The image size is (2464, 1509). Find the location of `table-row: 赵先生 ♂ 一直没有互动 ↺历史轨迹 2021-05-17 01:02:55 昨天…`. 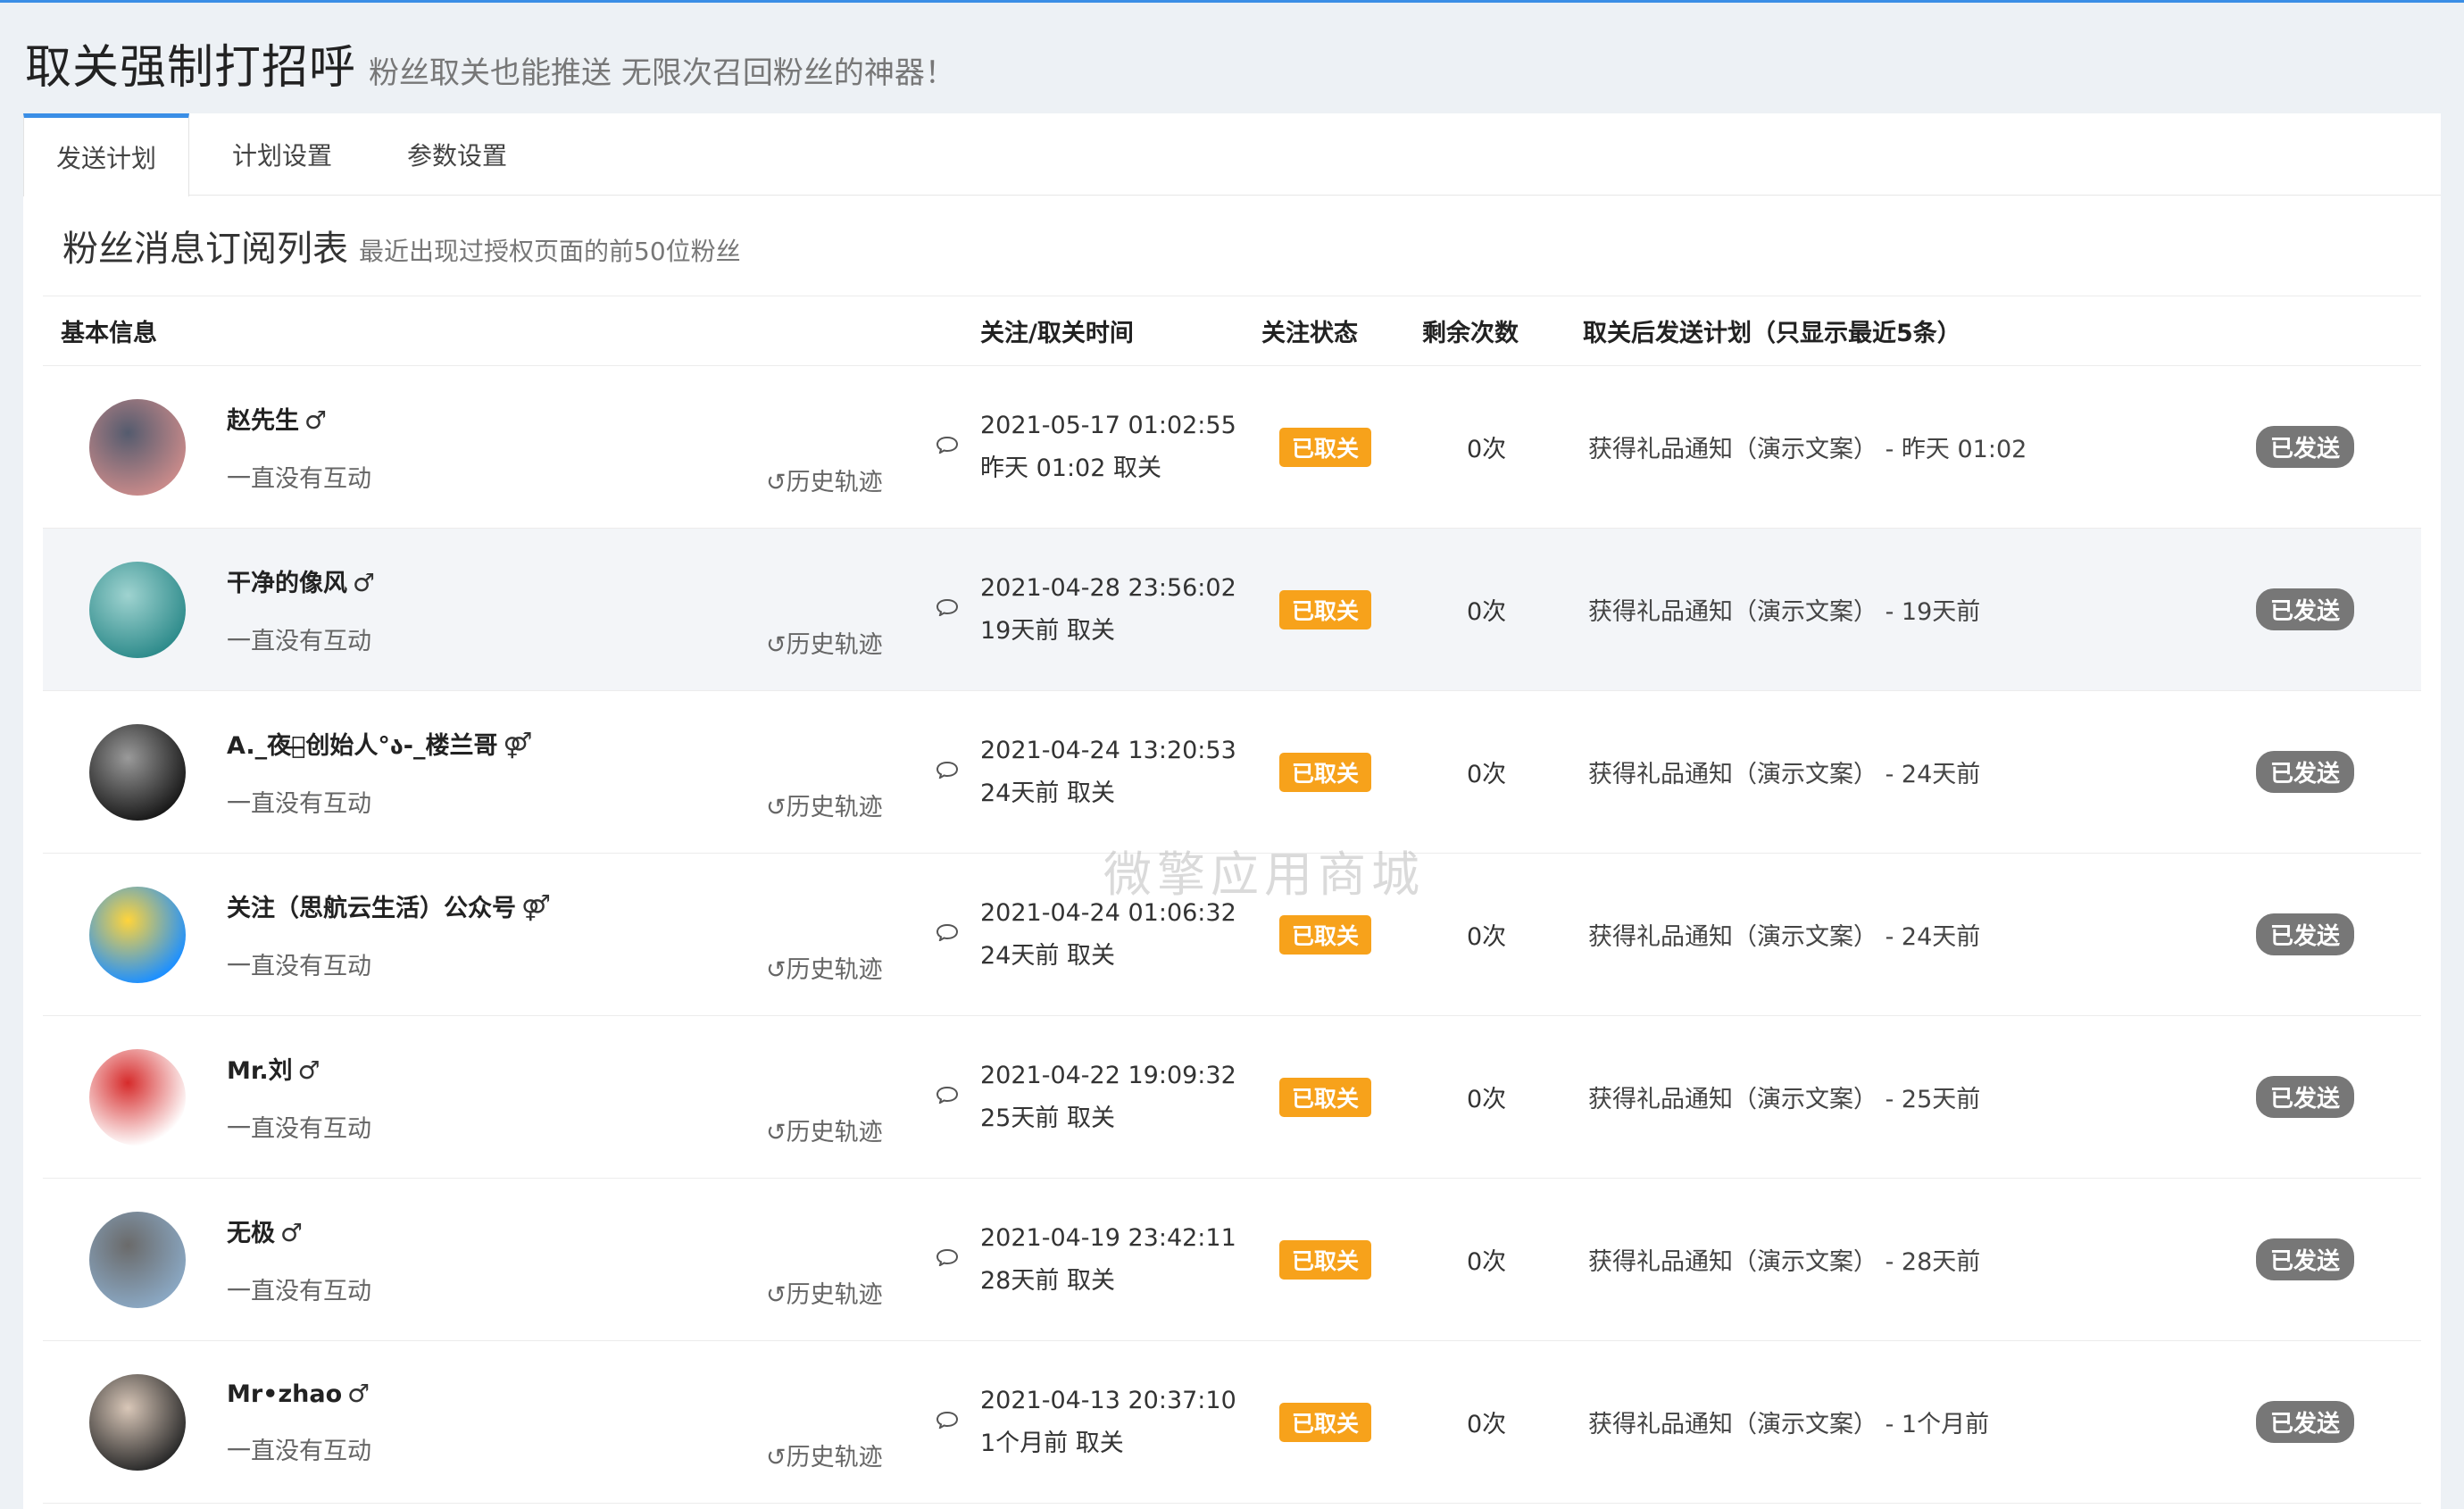

table-row: 赵先生 ♂ 一直没有互动 ↺历史轨迹 2021-05-17 01:02:55 昨天… is located at coordinates (1232, 447).